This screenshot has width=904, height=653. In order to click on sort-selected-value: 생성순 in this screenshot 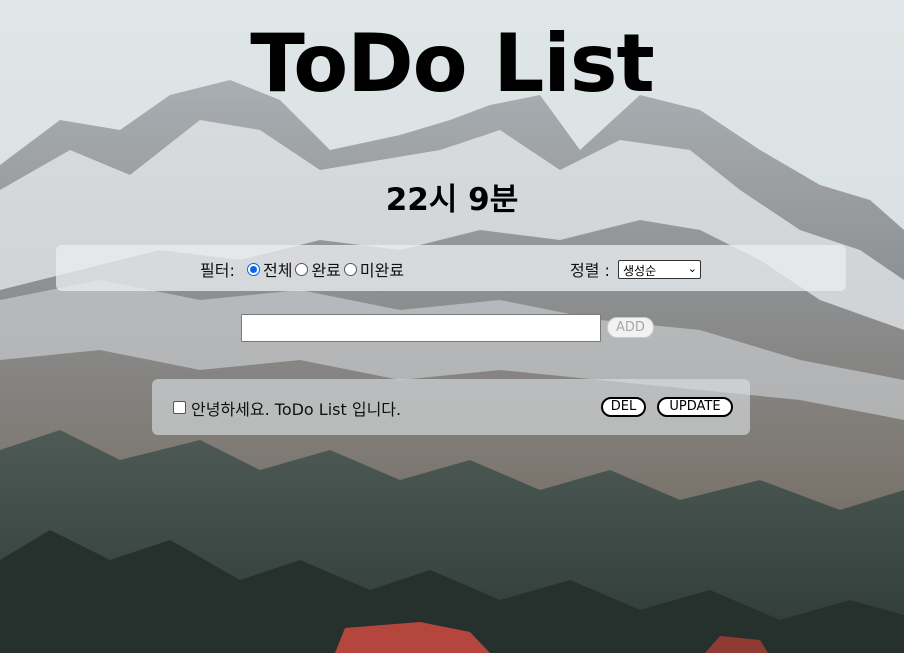, I will do `click(640, 271)`.